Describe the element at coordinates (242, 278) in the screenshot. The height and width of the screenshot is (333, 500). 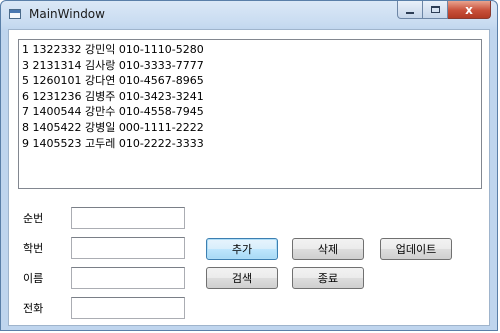
I see `search-button: 검색` at that location.